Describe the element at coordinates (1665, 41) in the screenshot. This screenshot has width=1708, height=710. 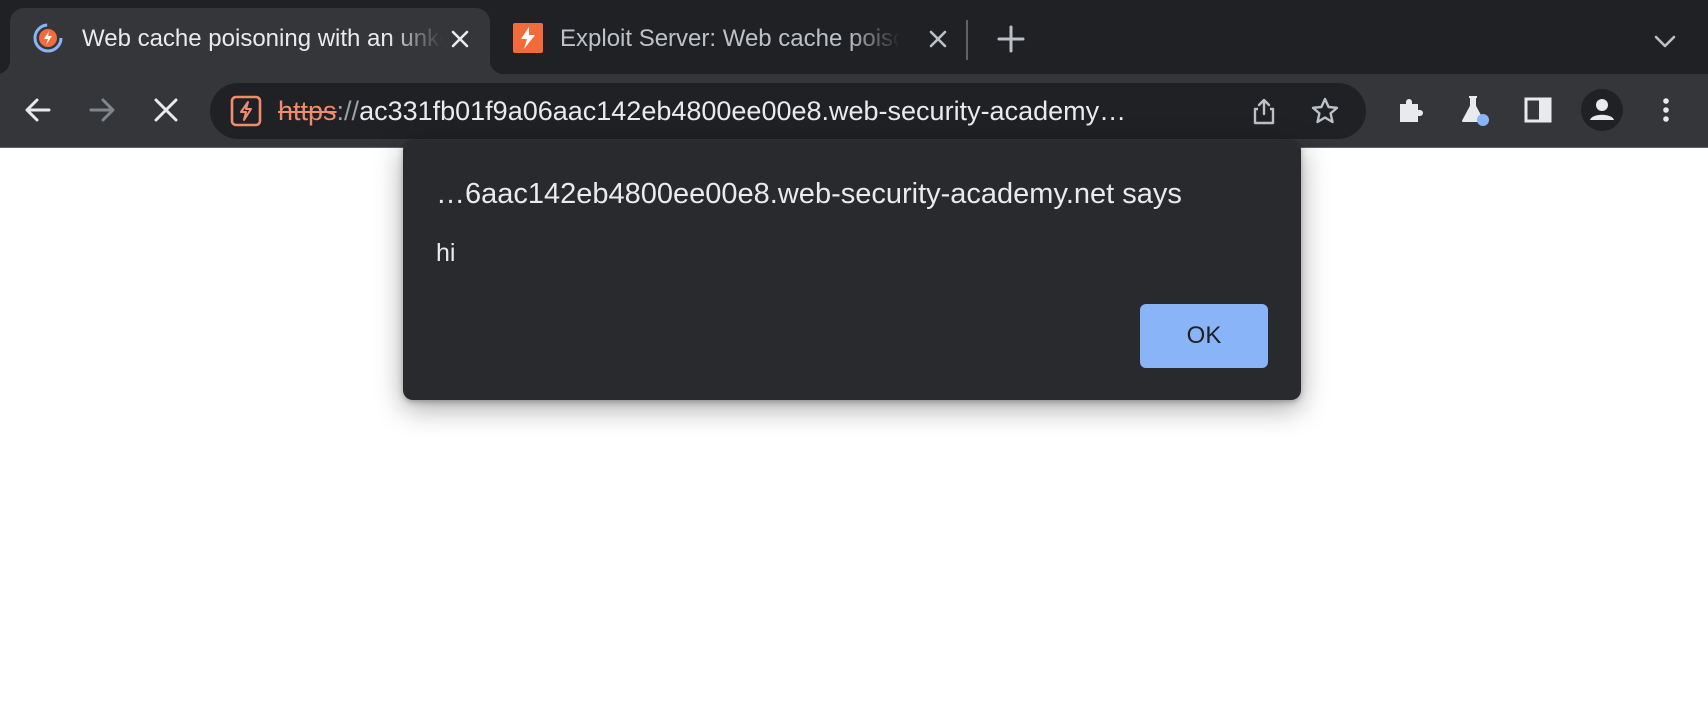
I see `chevron-down-icon` at that location.